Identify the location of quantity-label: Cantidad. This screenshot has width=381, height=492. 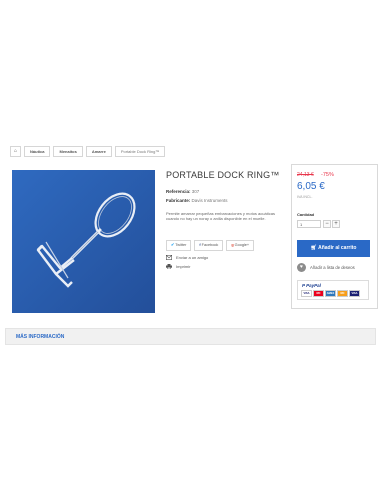
(306, 214).